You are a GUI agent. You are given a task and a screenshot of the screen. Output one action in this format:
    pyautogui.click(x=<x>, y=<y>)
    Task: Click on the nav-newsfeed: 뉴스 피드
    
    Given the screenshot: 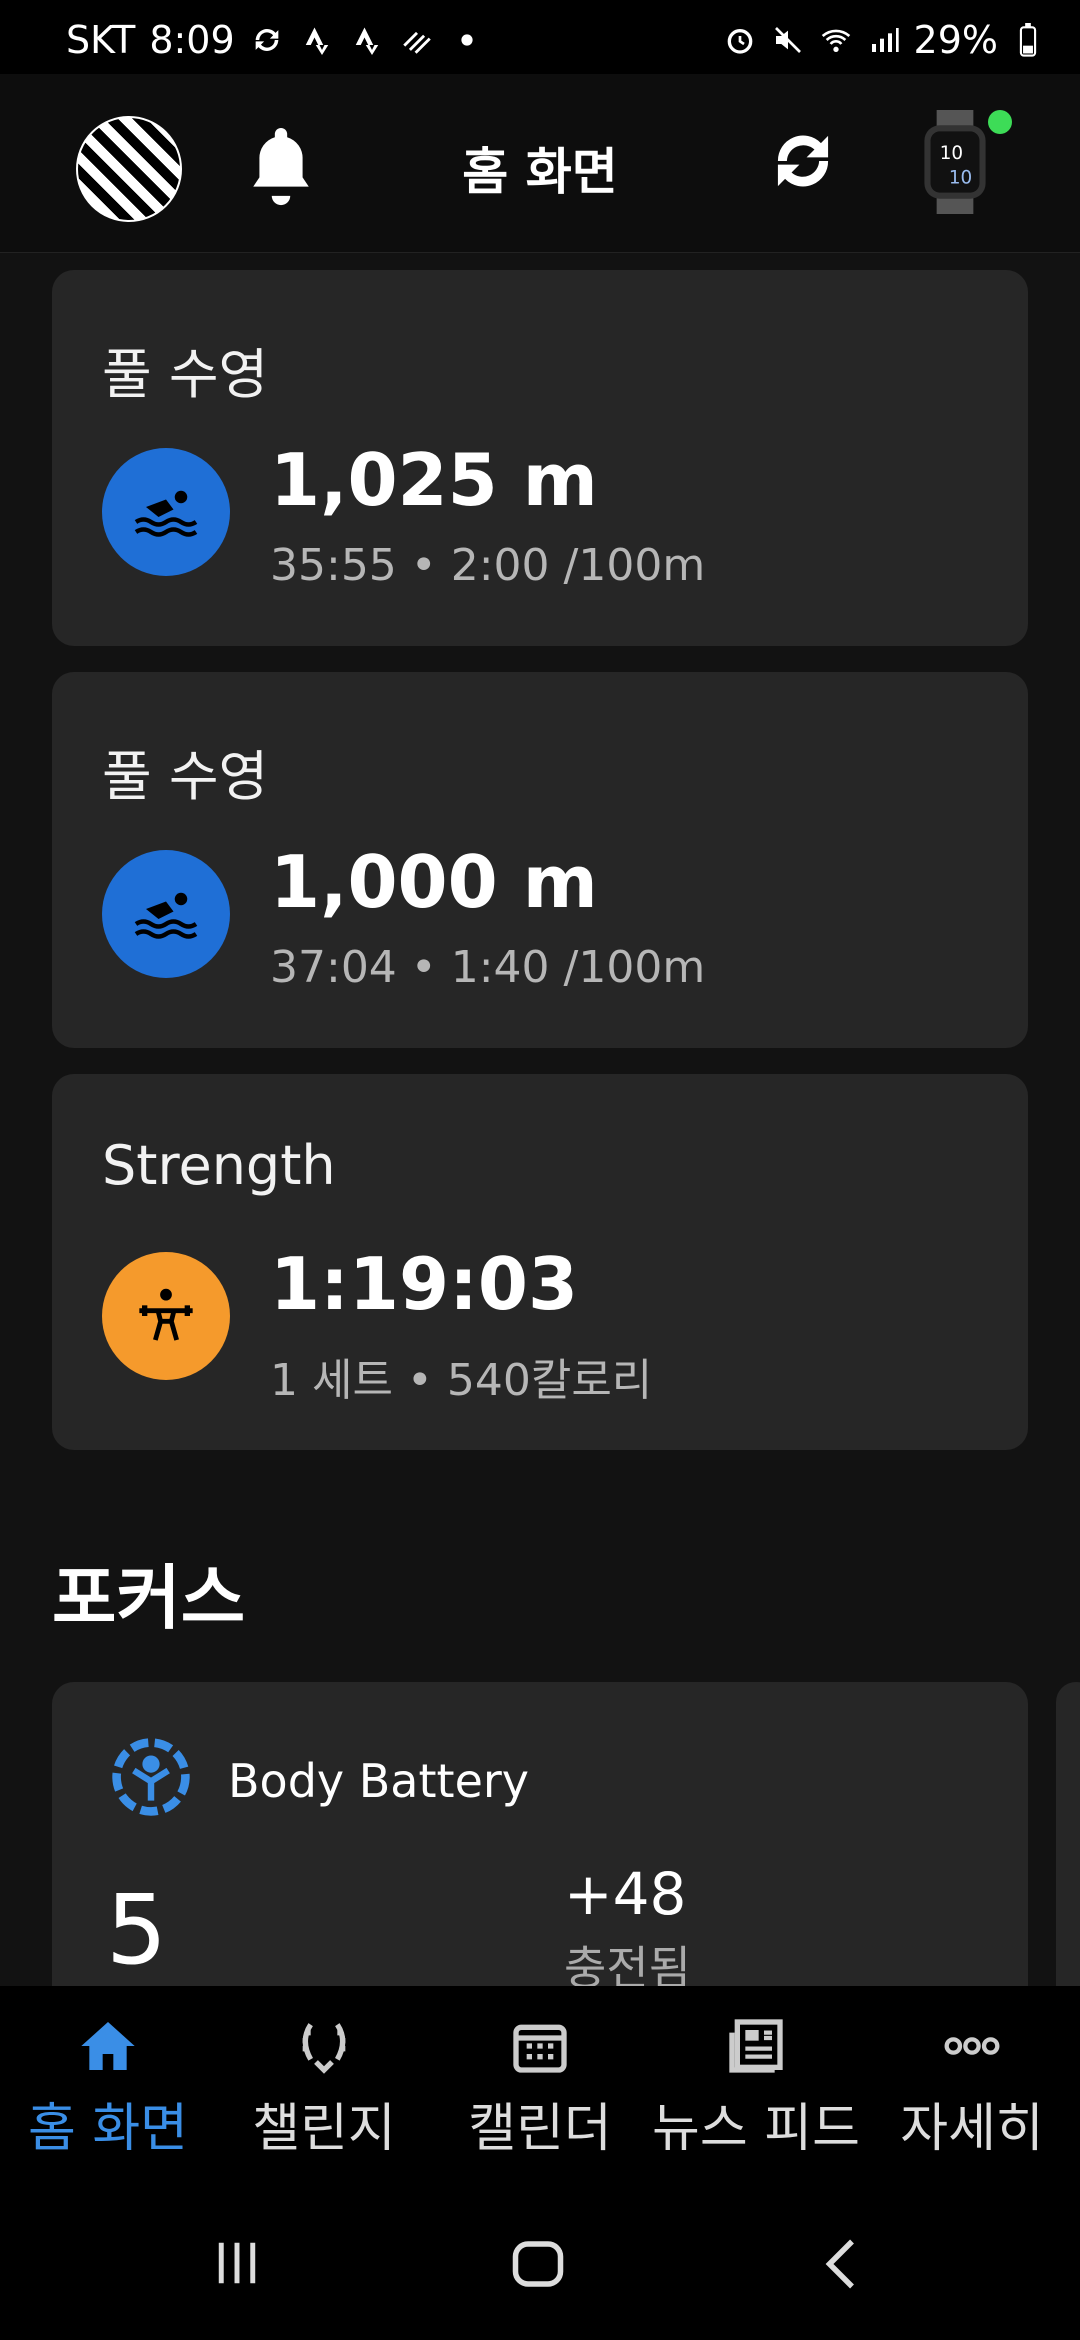 What is the action you would take?
    pyautogui.click(x=756, y=2087)
    